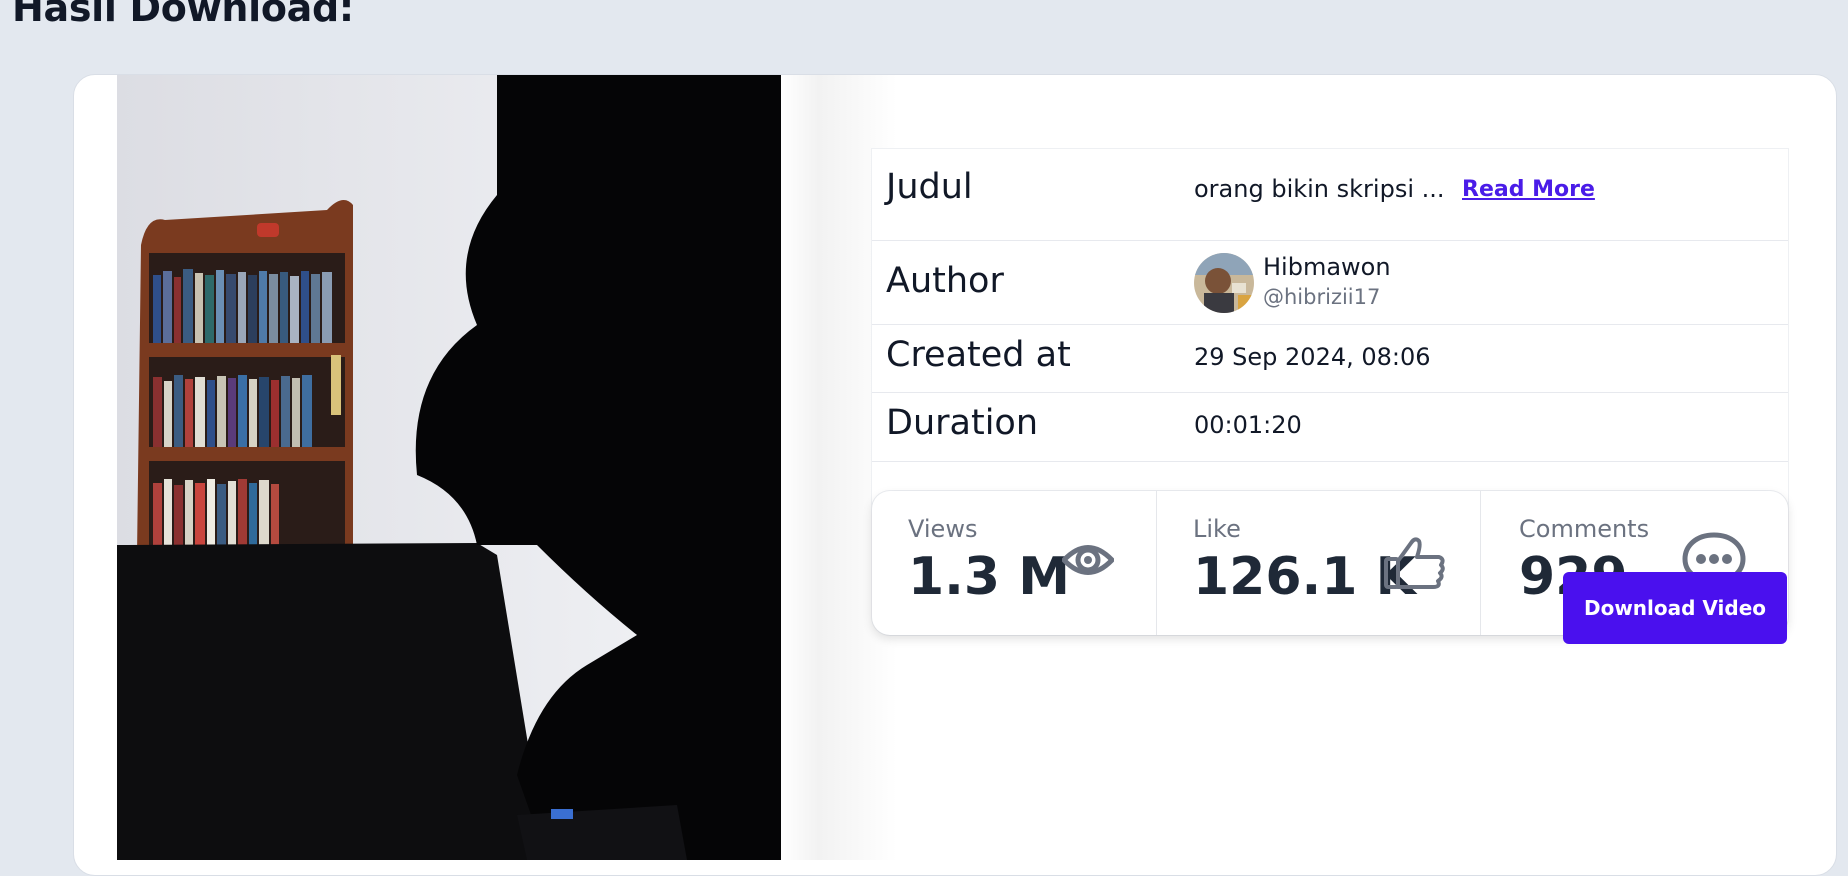 The height and width of the screenshot is (876, 1848). Describe the element at coordinates (1330, 283) in the screenshot. I see `info-row-author: Author Hibmawon @hibrizii17` at that location.